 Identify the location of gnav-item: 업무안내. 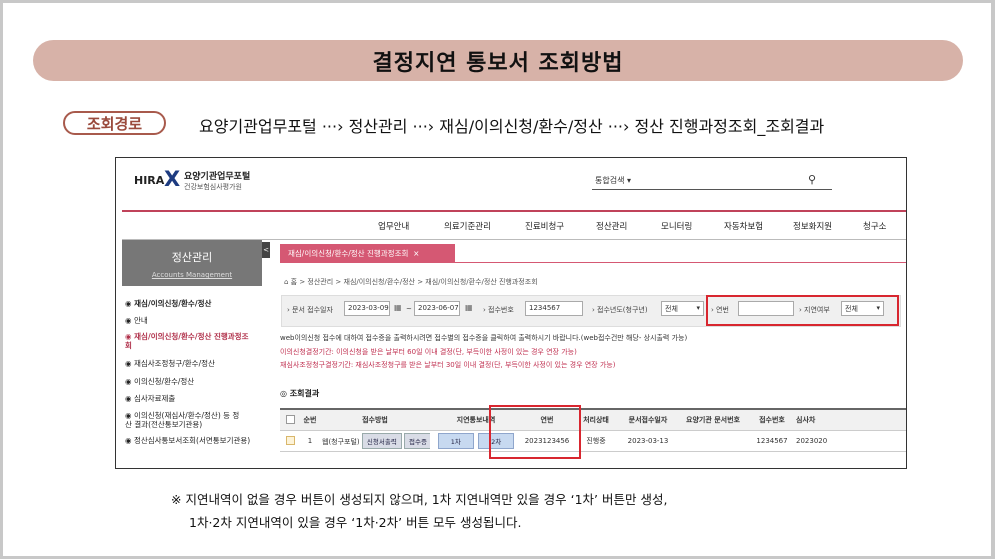
(393, 226).